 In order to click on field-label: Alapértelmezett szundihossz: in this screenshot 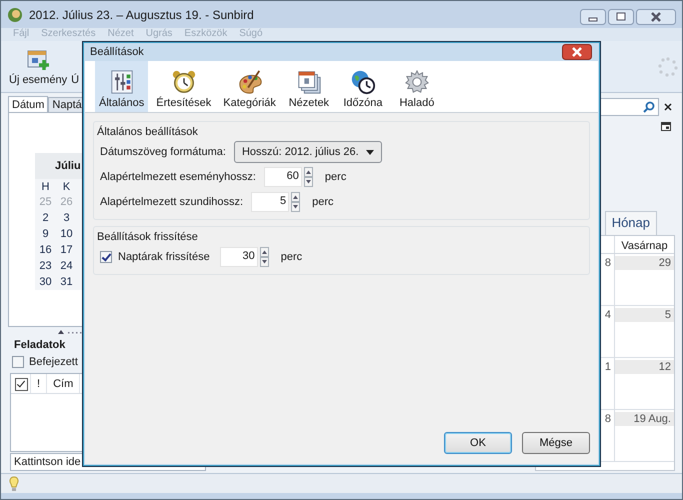, I will do `click(172, 202)`.